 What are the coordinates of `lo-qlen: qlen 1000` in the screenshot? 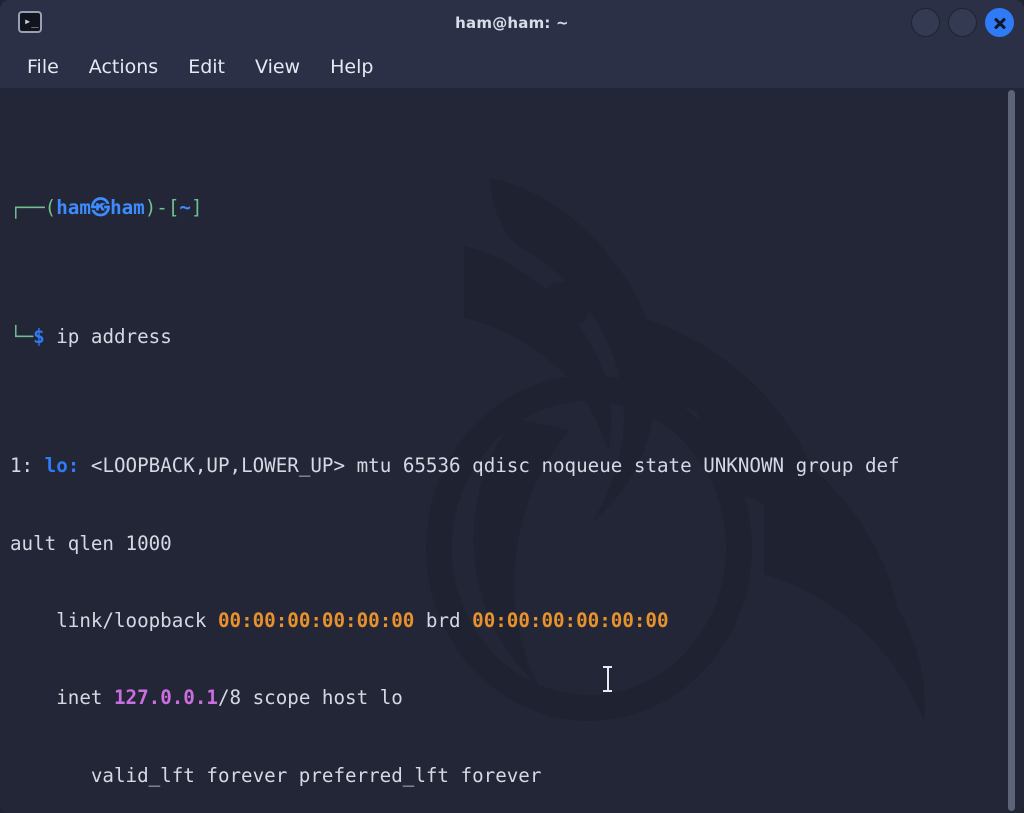 It's located at (119, 543).